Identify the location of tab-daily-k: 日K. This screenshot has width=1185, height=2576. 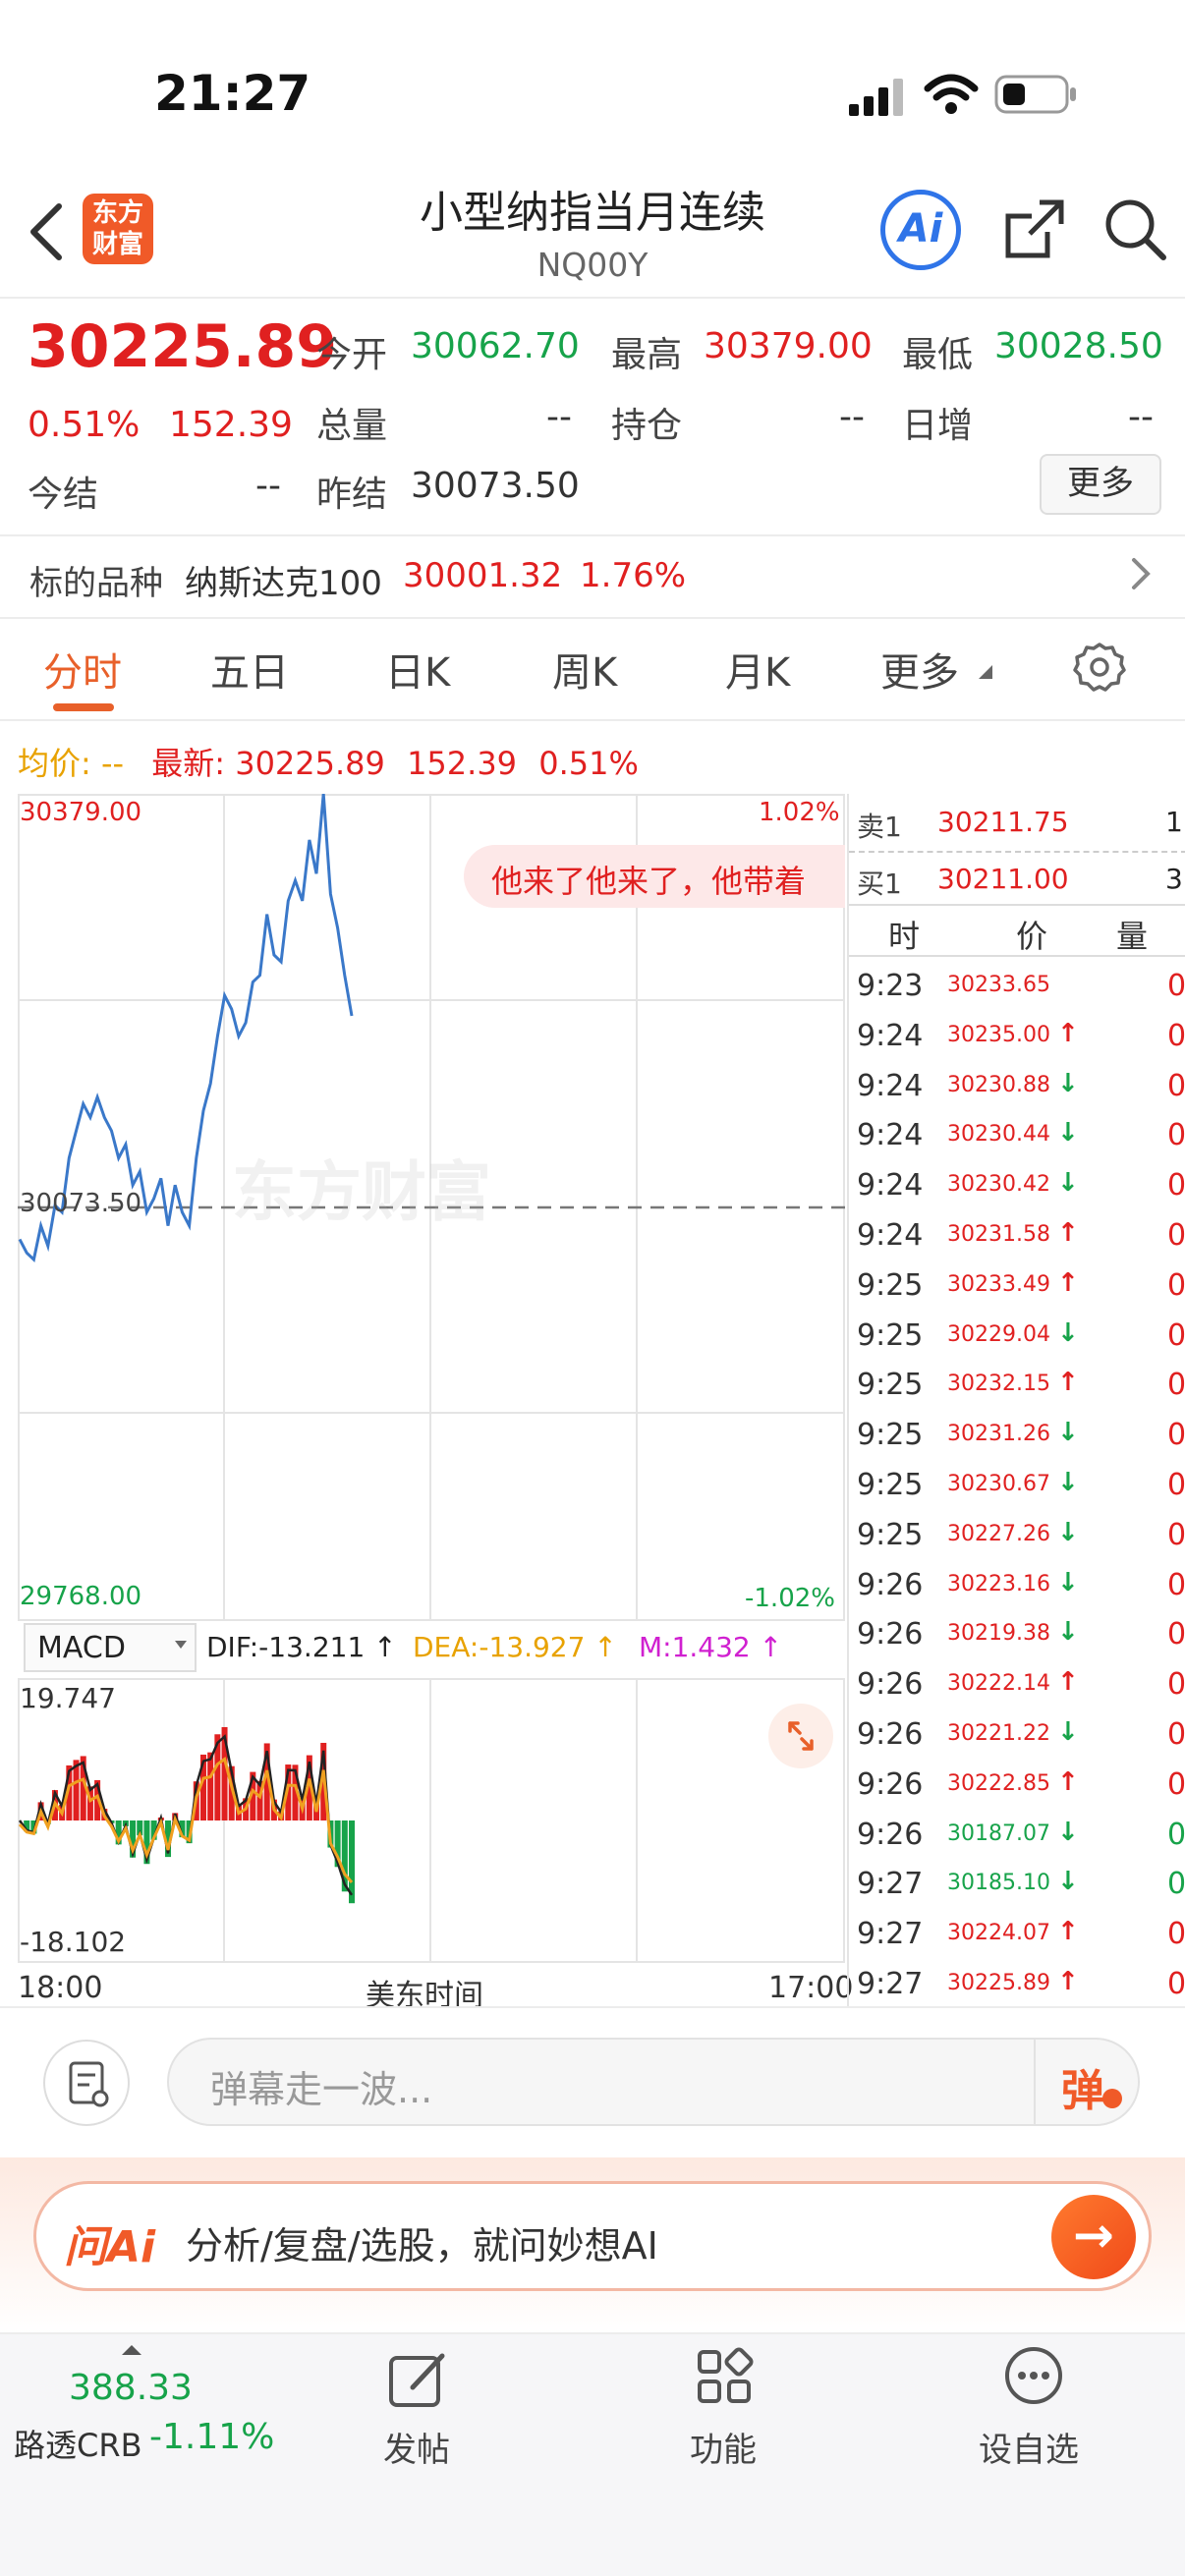
(417, 669).